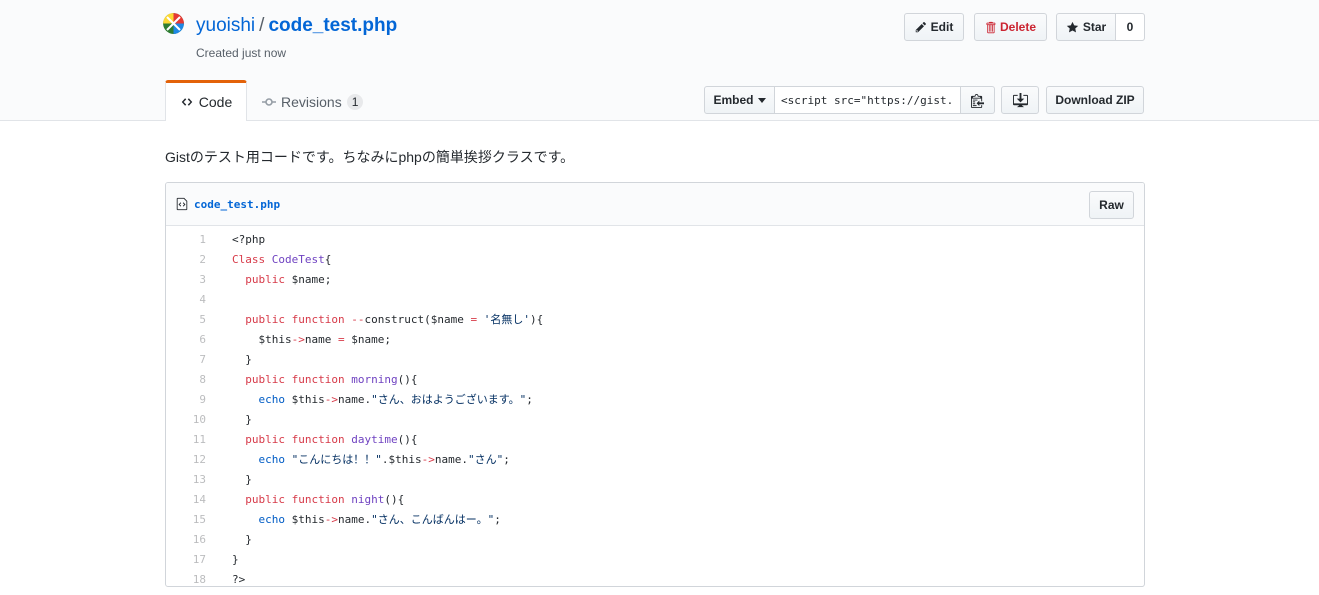  What do you see at coordinates (1086, 27) in the screenshot?
I see `star-button: Star` at bounding box center [1086, 27].